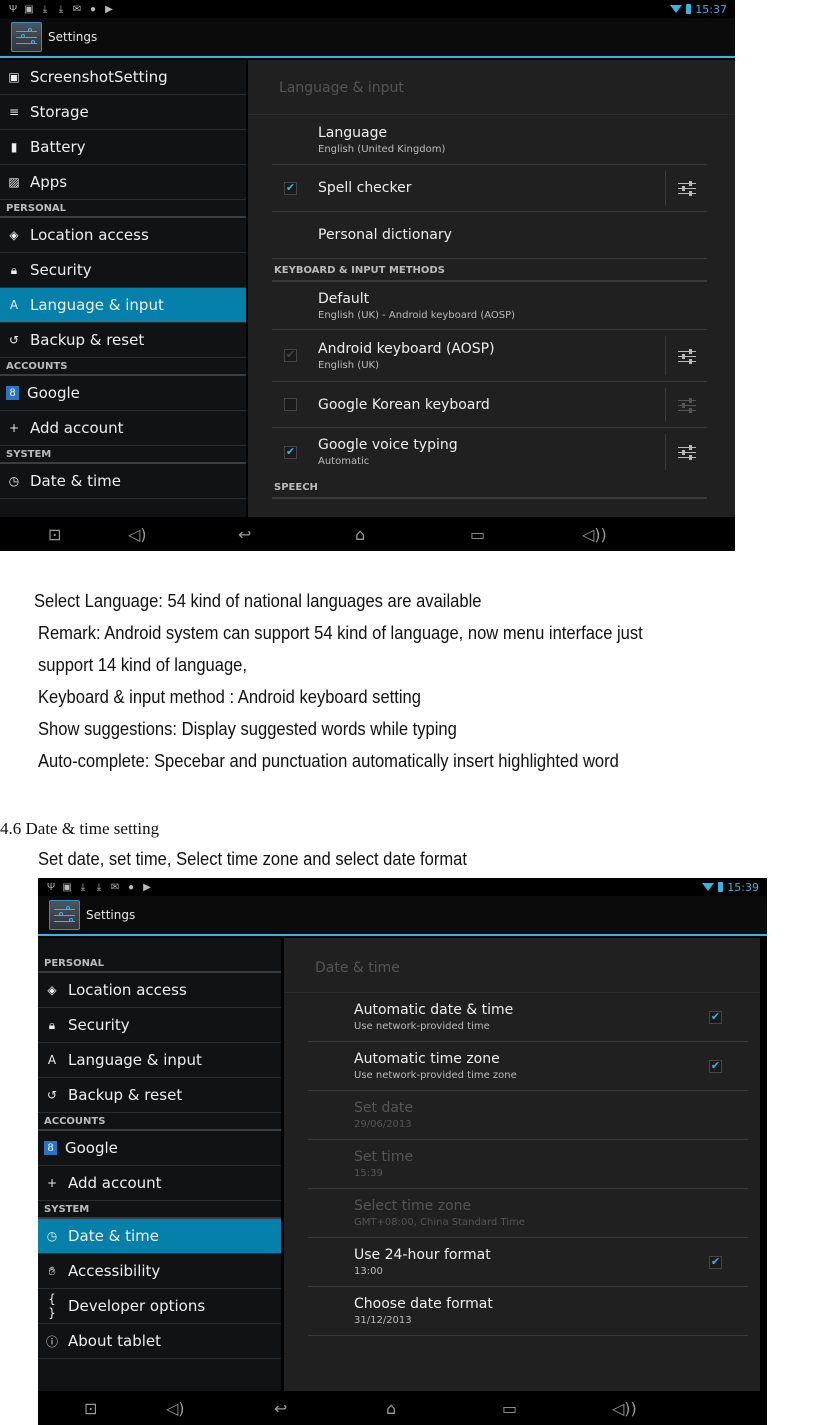 The height and width of the screenshot is (1425, 837). What do you see at coordinates (290, 404) in the screenshot?
I see `korean-keyboard-checkbox` at bounding box center [290, 404].